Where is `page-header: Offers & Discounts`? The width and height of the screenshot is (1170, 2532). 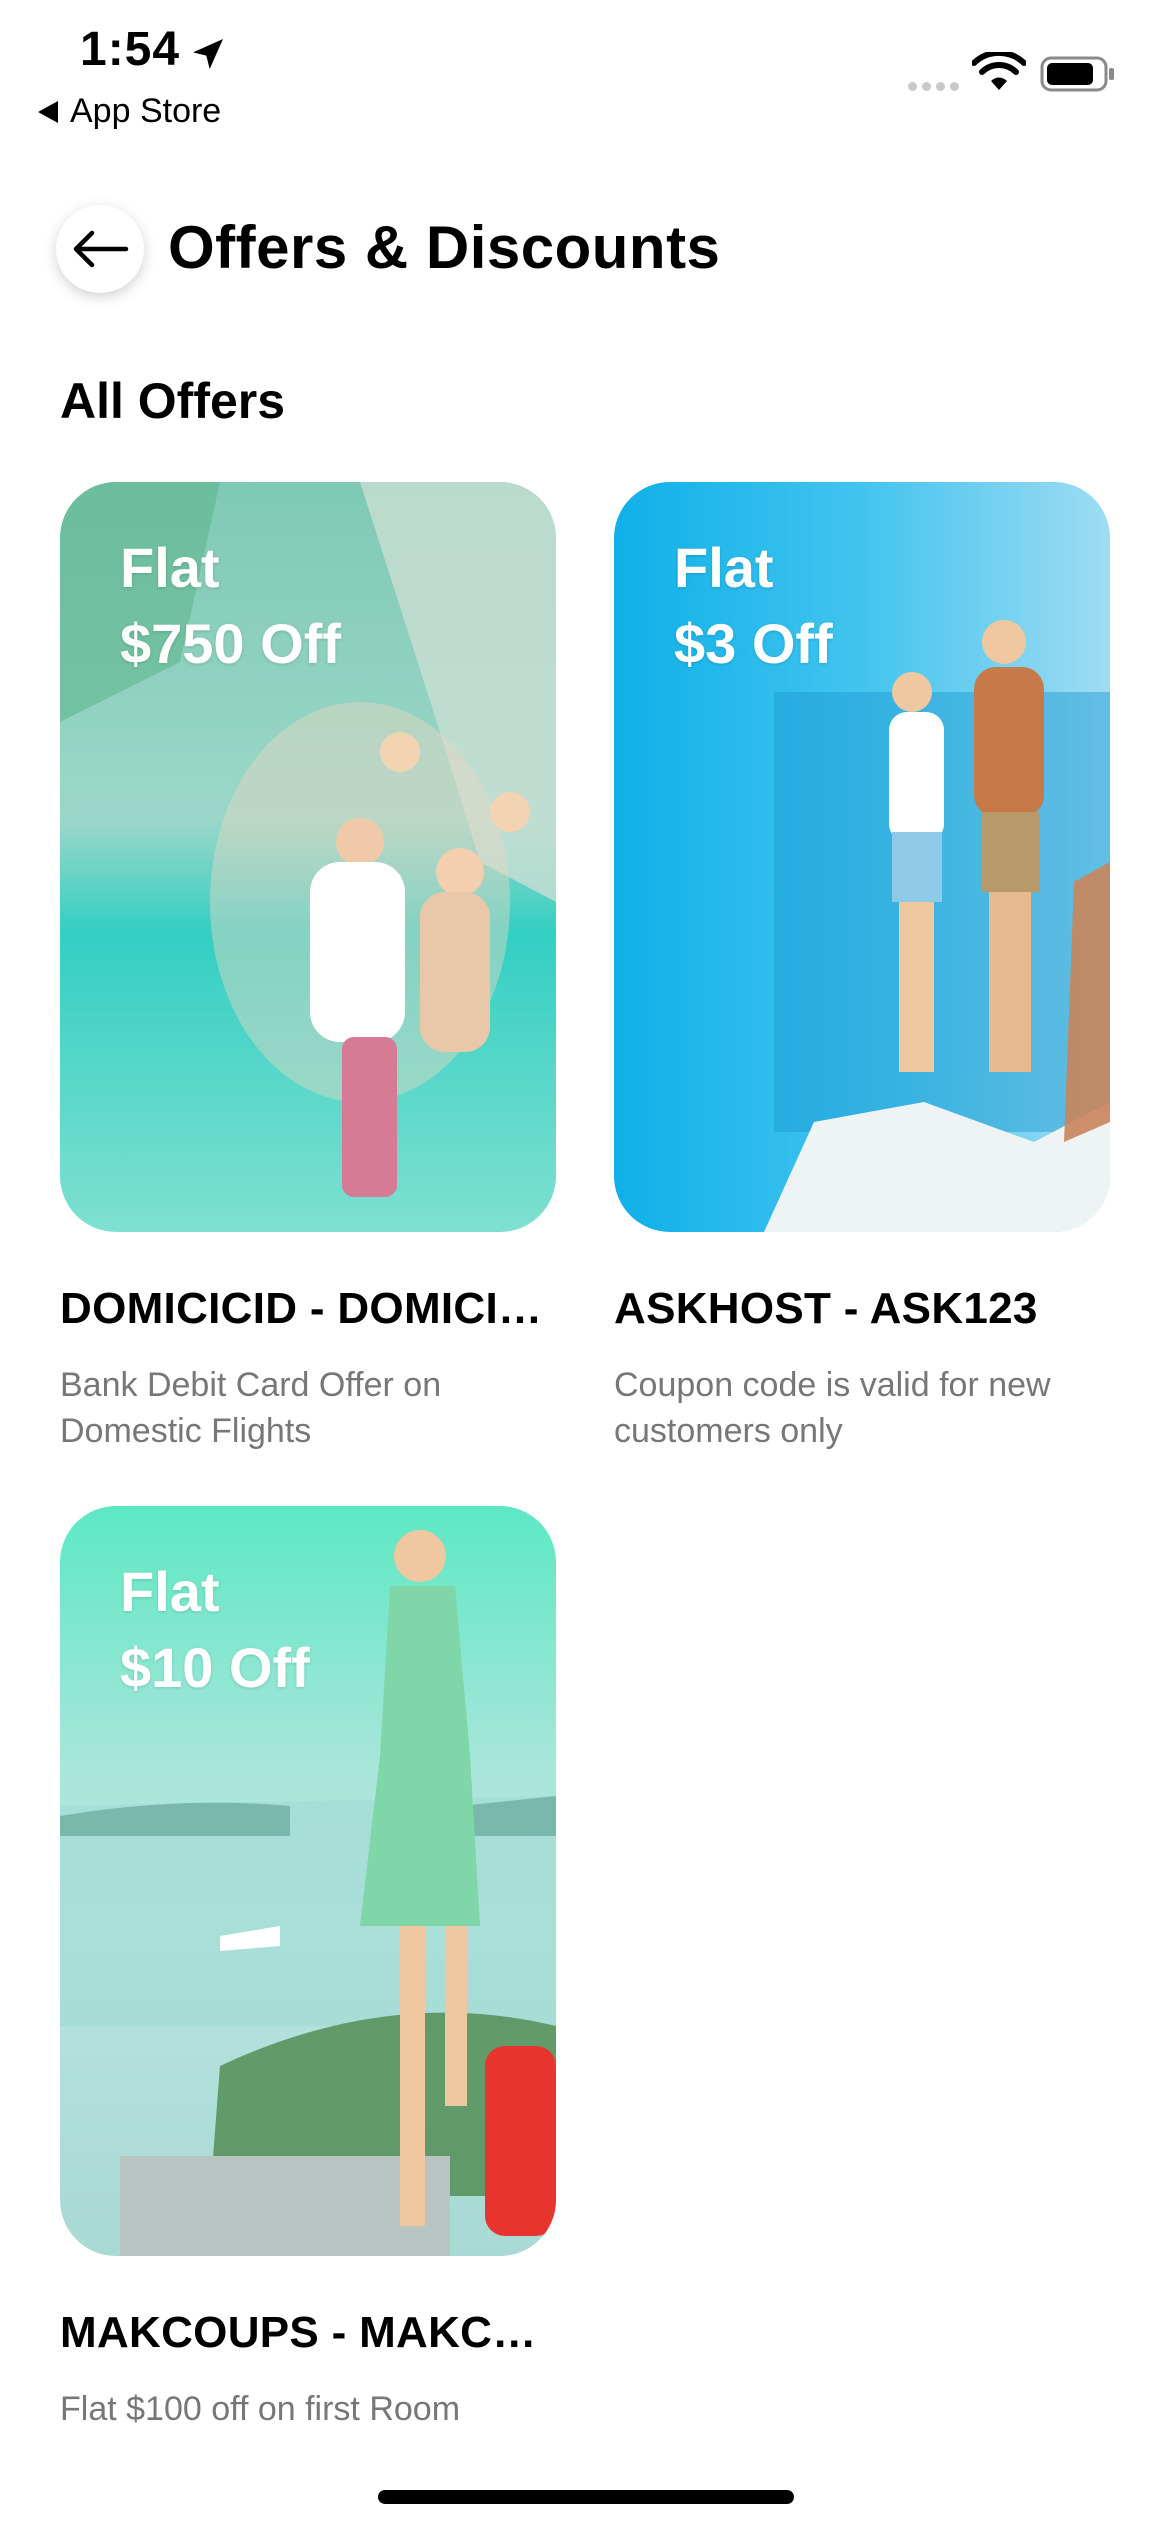
page-header: Offers & Discounts is located at coordinates (585, 250).